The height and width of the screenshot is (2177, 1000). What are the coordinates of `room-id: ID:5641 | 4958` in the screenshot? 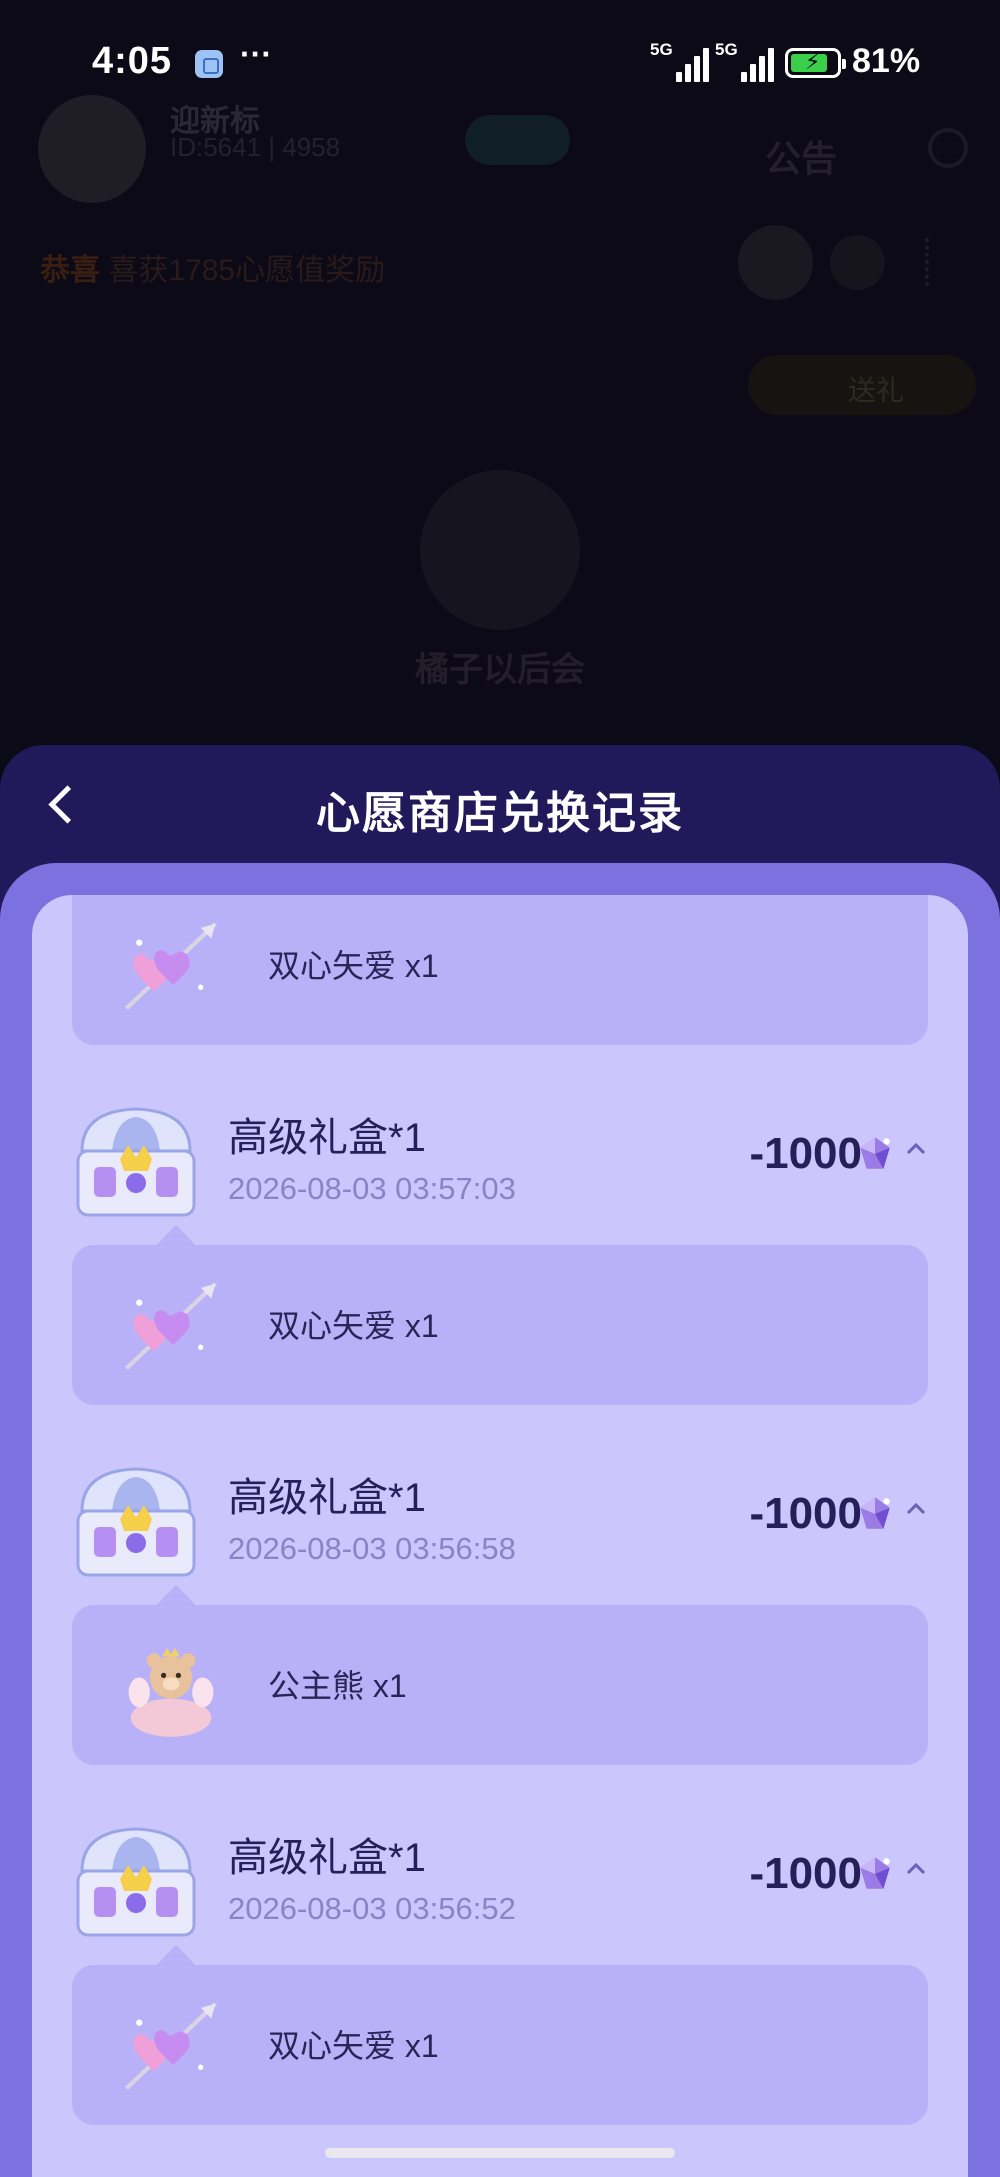 It's located at (255, 147).